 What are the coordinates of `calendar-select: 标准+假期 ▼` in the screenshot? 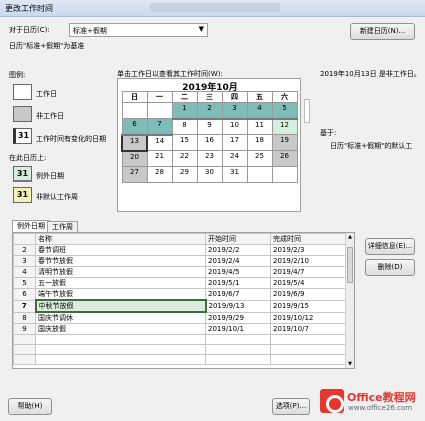 It's located at (138, 30).